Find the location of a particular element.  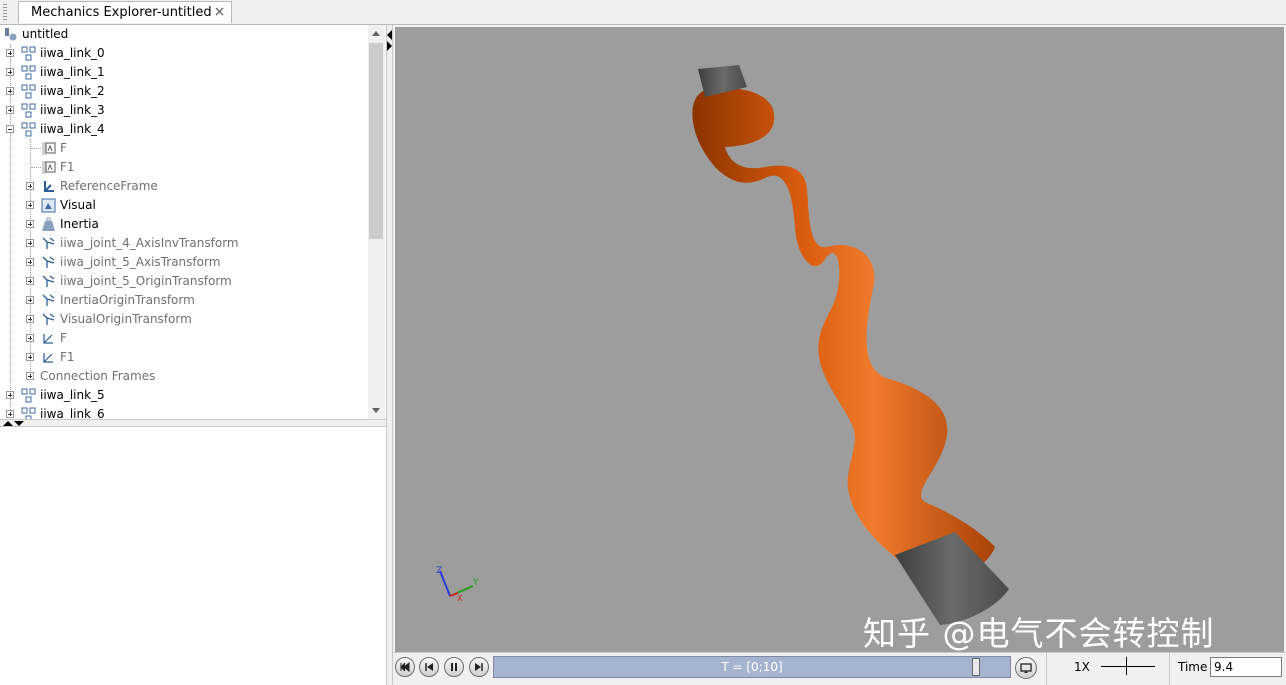

tree-item-iiwa-link-5: iiwa_link_5 is located at coordinates (184, 395).